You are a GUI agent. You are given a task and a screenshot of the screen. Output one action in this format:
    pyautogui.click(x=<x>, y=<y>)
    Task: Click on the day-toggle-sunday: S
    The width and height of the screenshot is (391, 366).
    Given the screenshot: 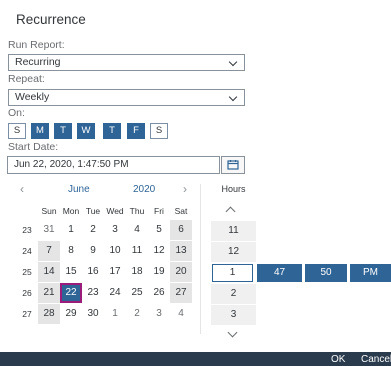 What is the action you would take?
    pyautogui.click(x=17, y=131)
    